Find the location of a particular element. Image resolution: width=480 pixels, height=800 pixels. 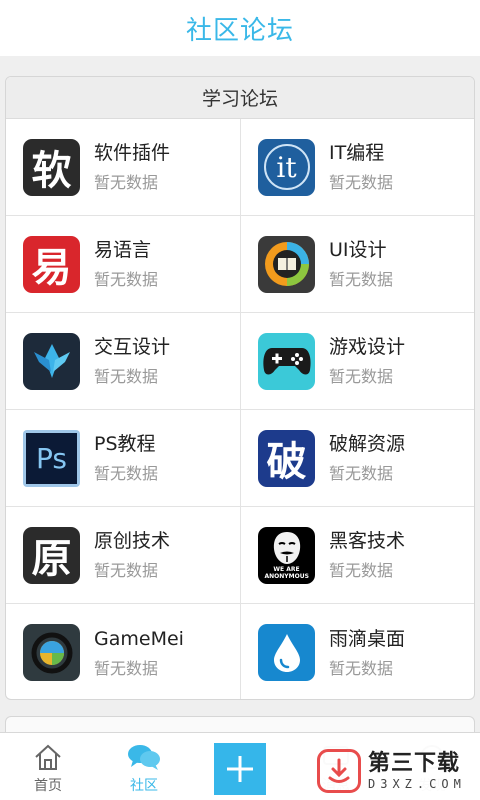

forum-item-name: GameMei is located at coordinates (139, 638).